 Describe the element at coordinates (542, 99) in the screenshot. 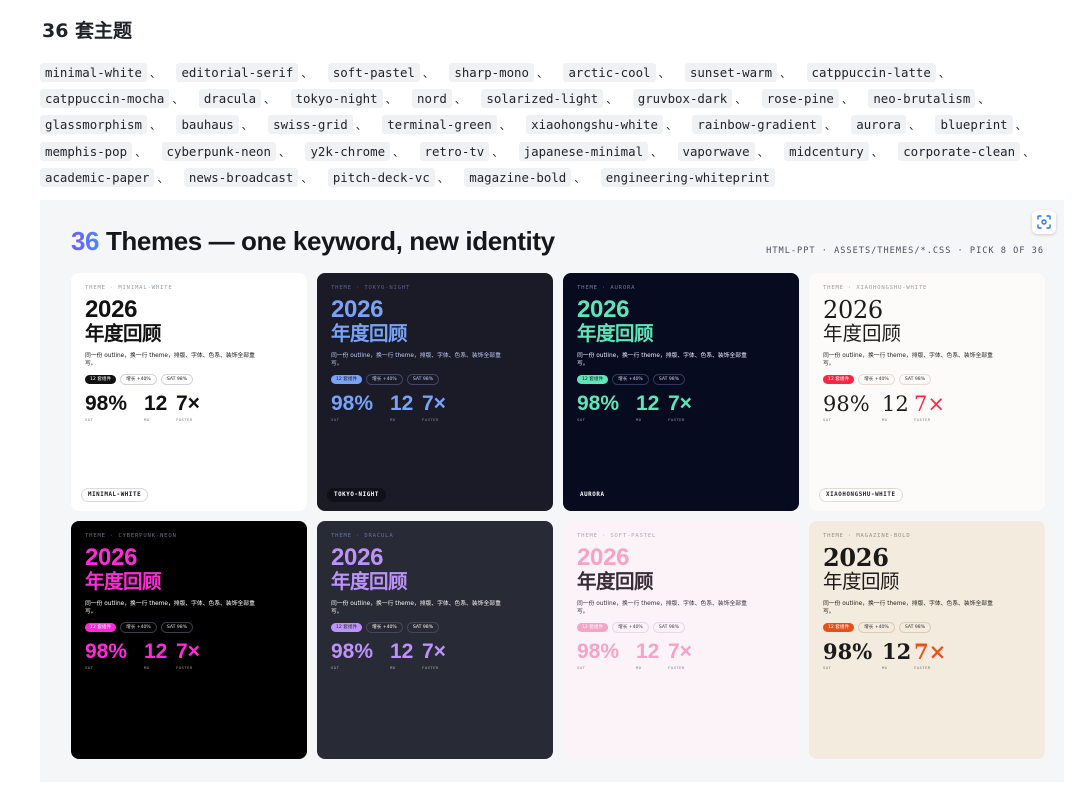

I see `theme-tag: solarized-light` at that location.